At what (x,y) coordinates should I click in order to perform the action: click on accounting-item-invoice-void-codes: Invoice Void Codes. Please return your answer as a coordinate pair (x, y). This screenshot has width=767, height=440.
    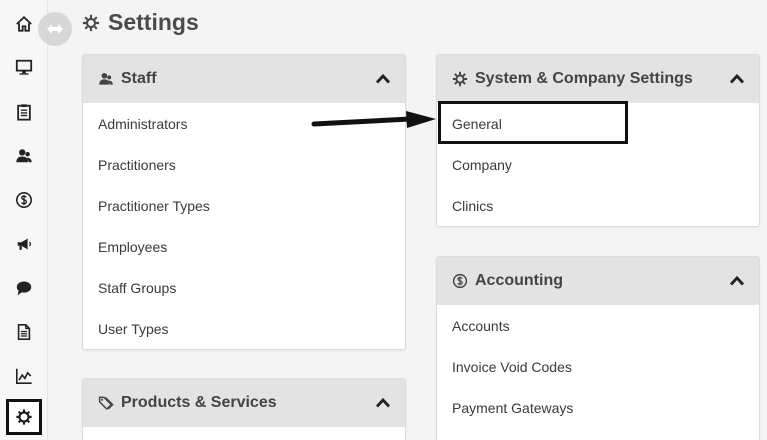
    Looking at the image, I should click on (598, 366).